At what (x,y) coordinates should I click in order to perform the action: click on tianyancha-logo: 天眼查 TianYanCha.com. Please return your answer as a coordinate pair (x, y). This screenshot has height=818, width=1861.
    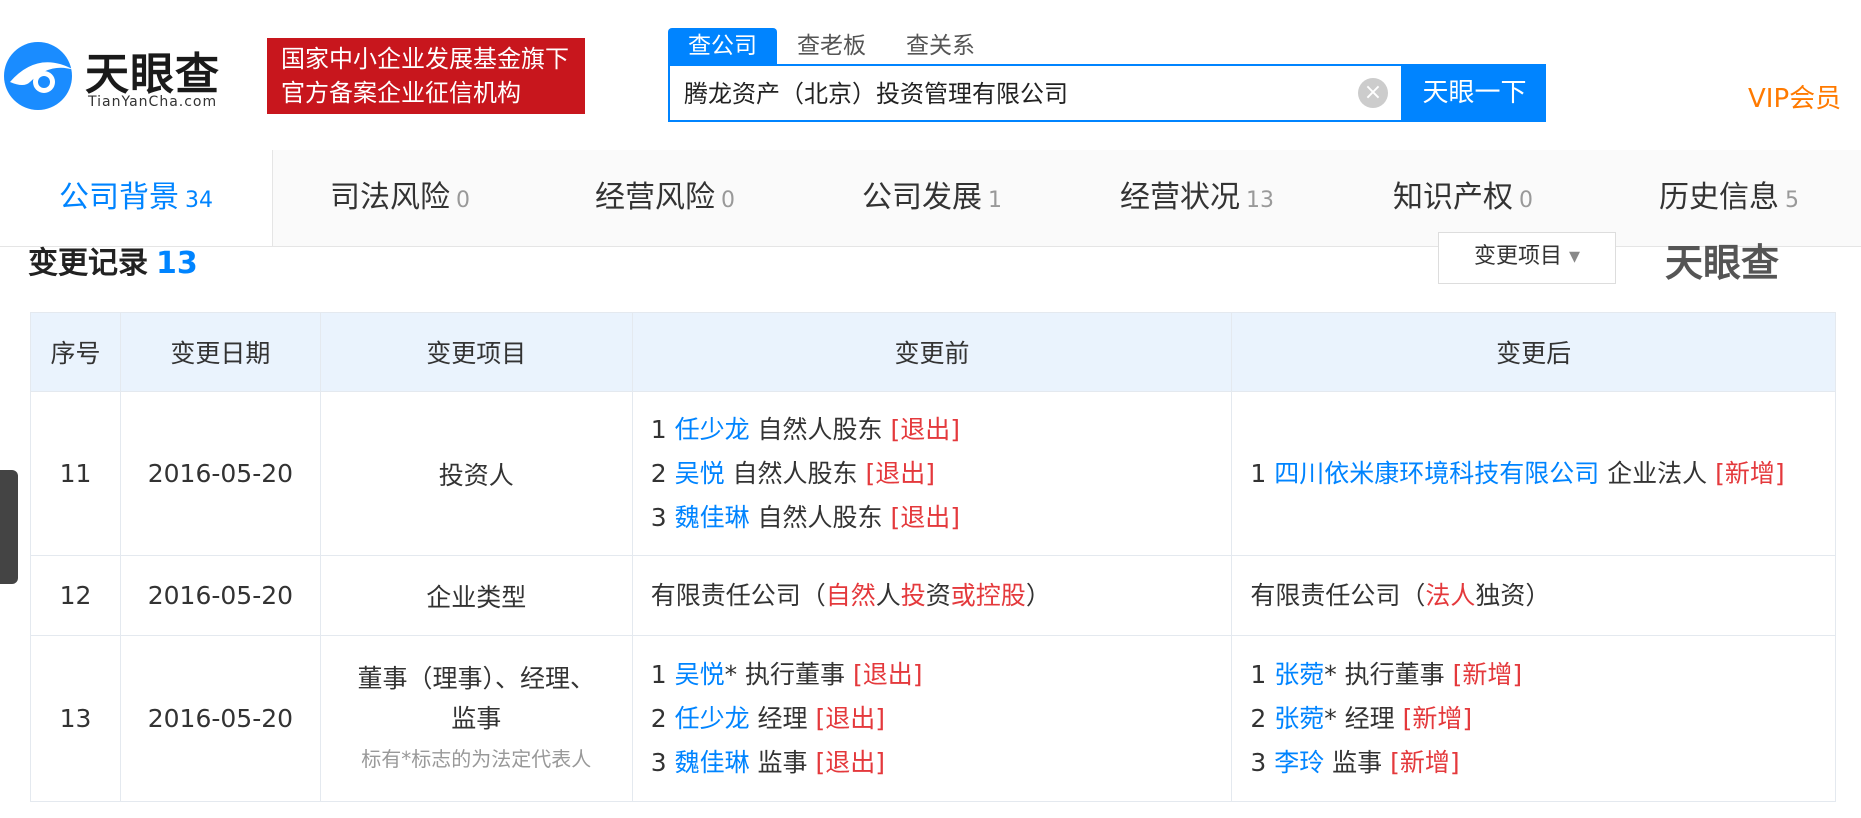
    Looking at the image, I should click on (125, 76).